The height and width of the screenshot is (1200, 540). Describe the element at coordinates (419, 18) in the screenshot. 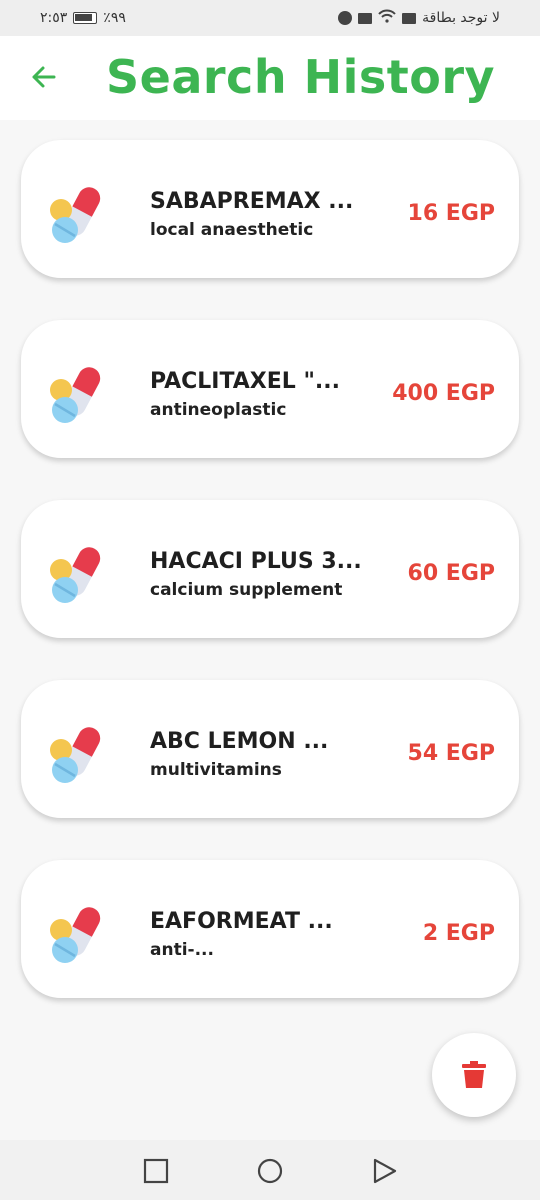

I see `status-right: لا توجد بطاقة` at that location.